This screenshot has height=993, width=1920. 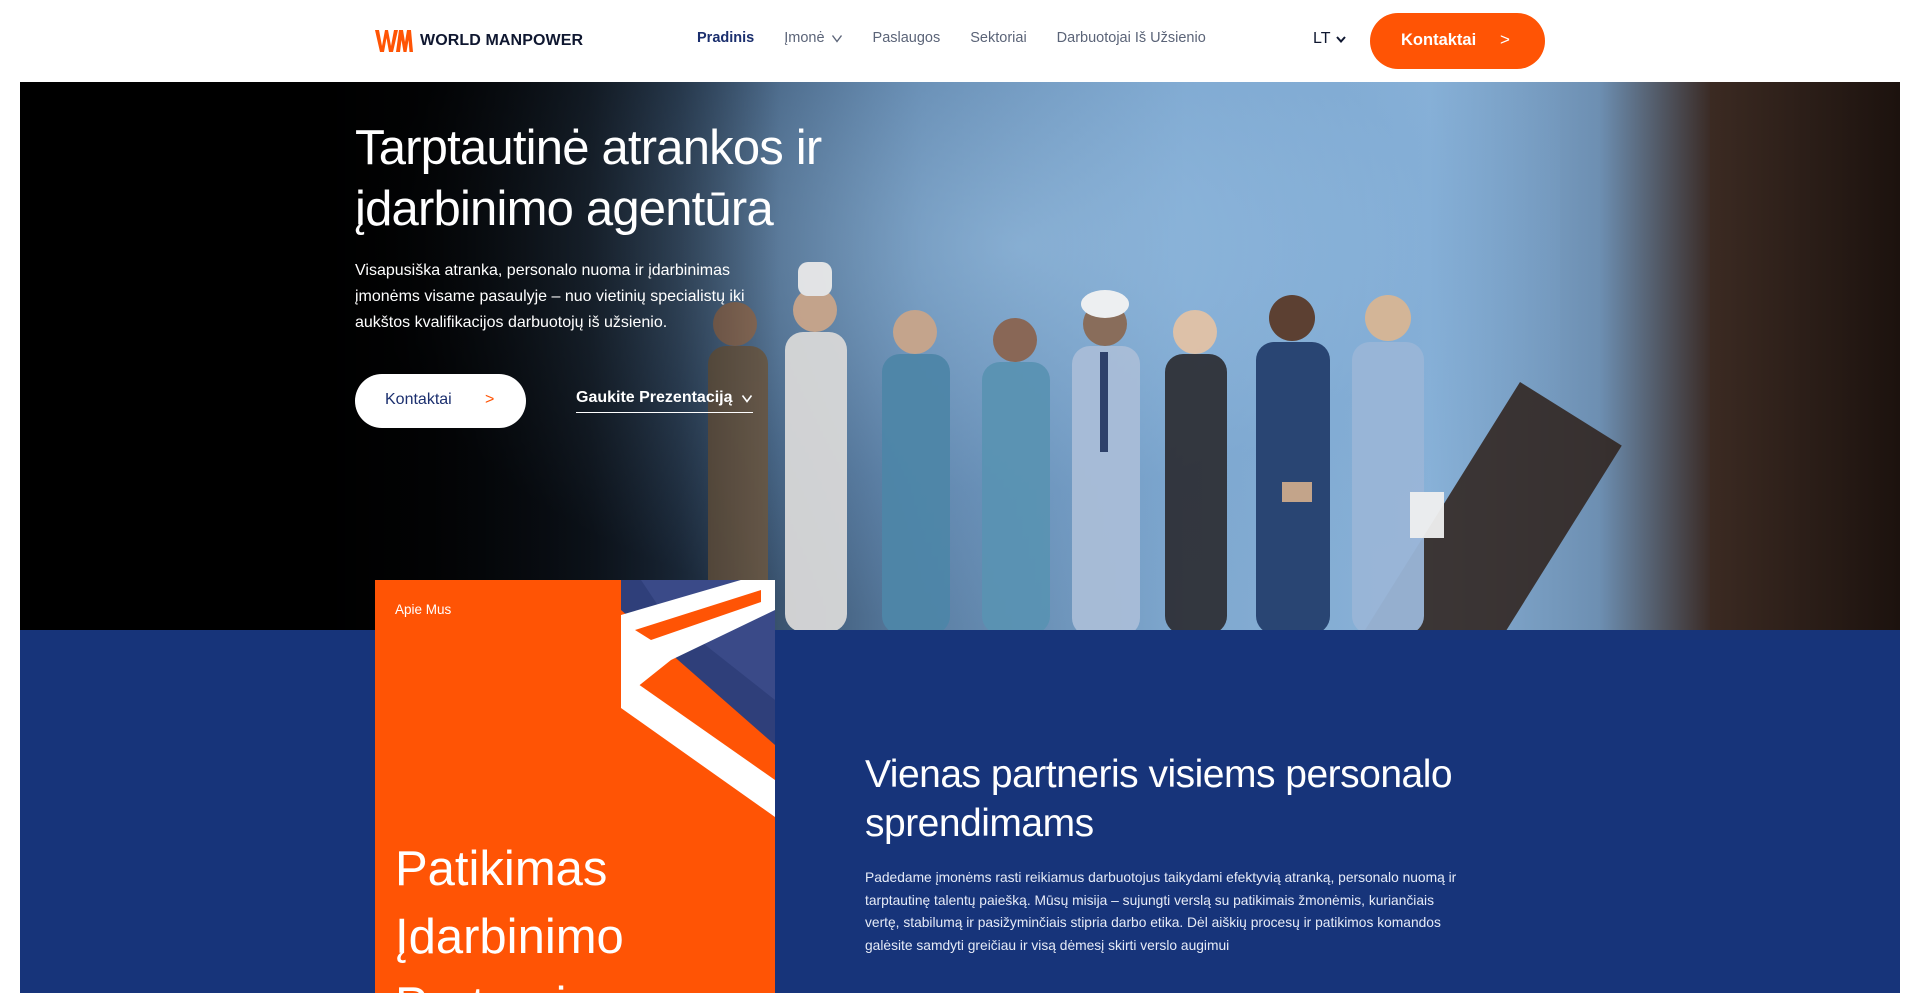 I want to click on brand-chevron-graphic, so click(x=698, y=698).